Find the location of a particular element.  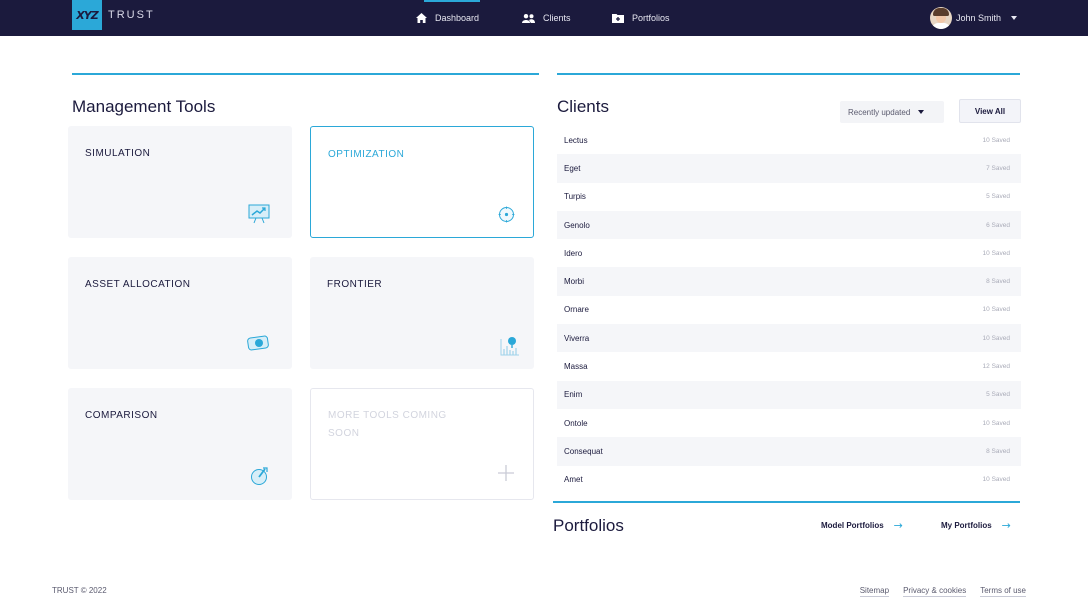

client-name: Eget is located at coordinates (572, 168).